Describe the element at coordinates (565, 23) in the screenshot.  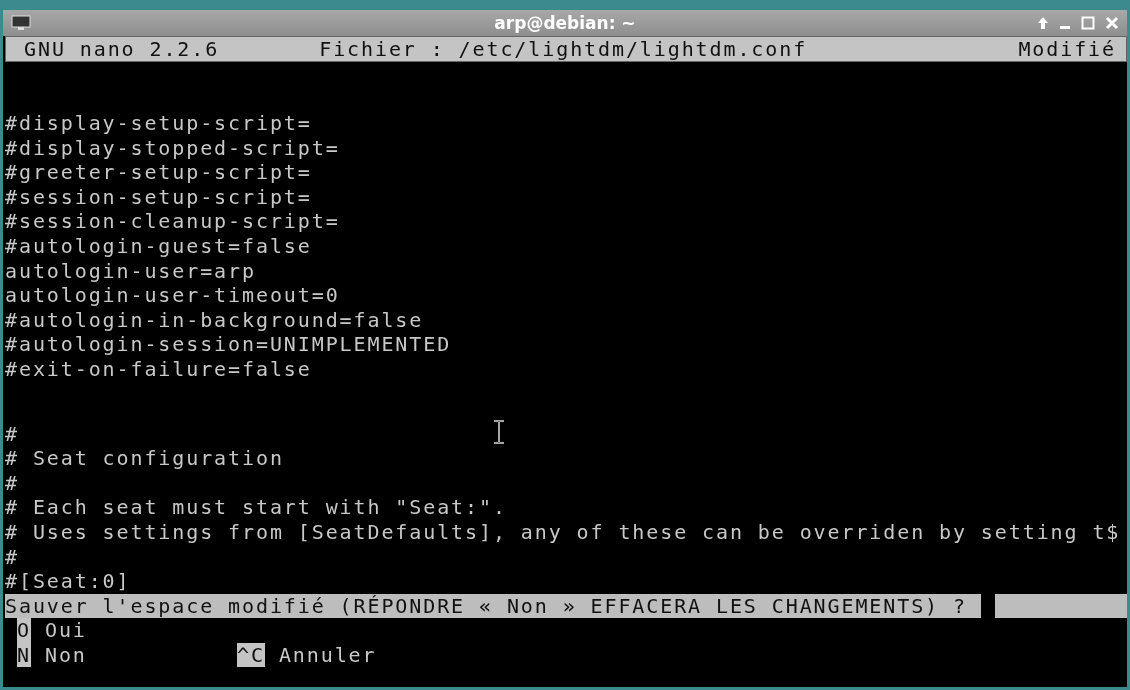
I see `window-title: arp@debian: ~` at that location.